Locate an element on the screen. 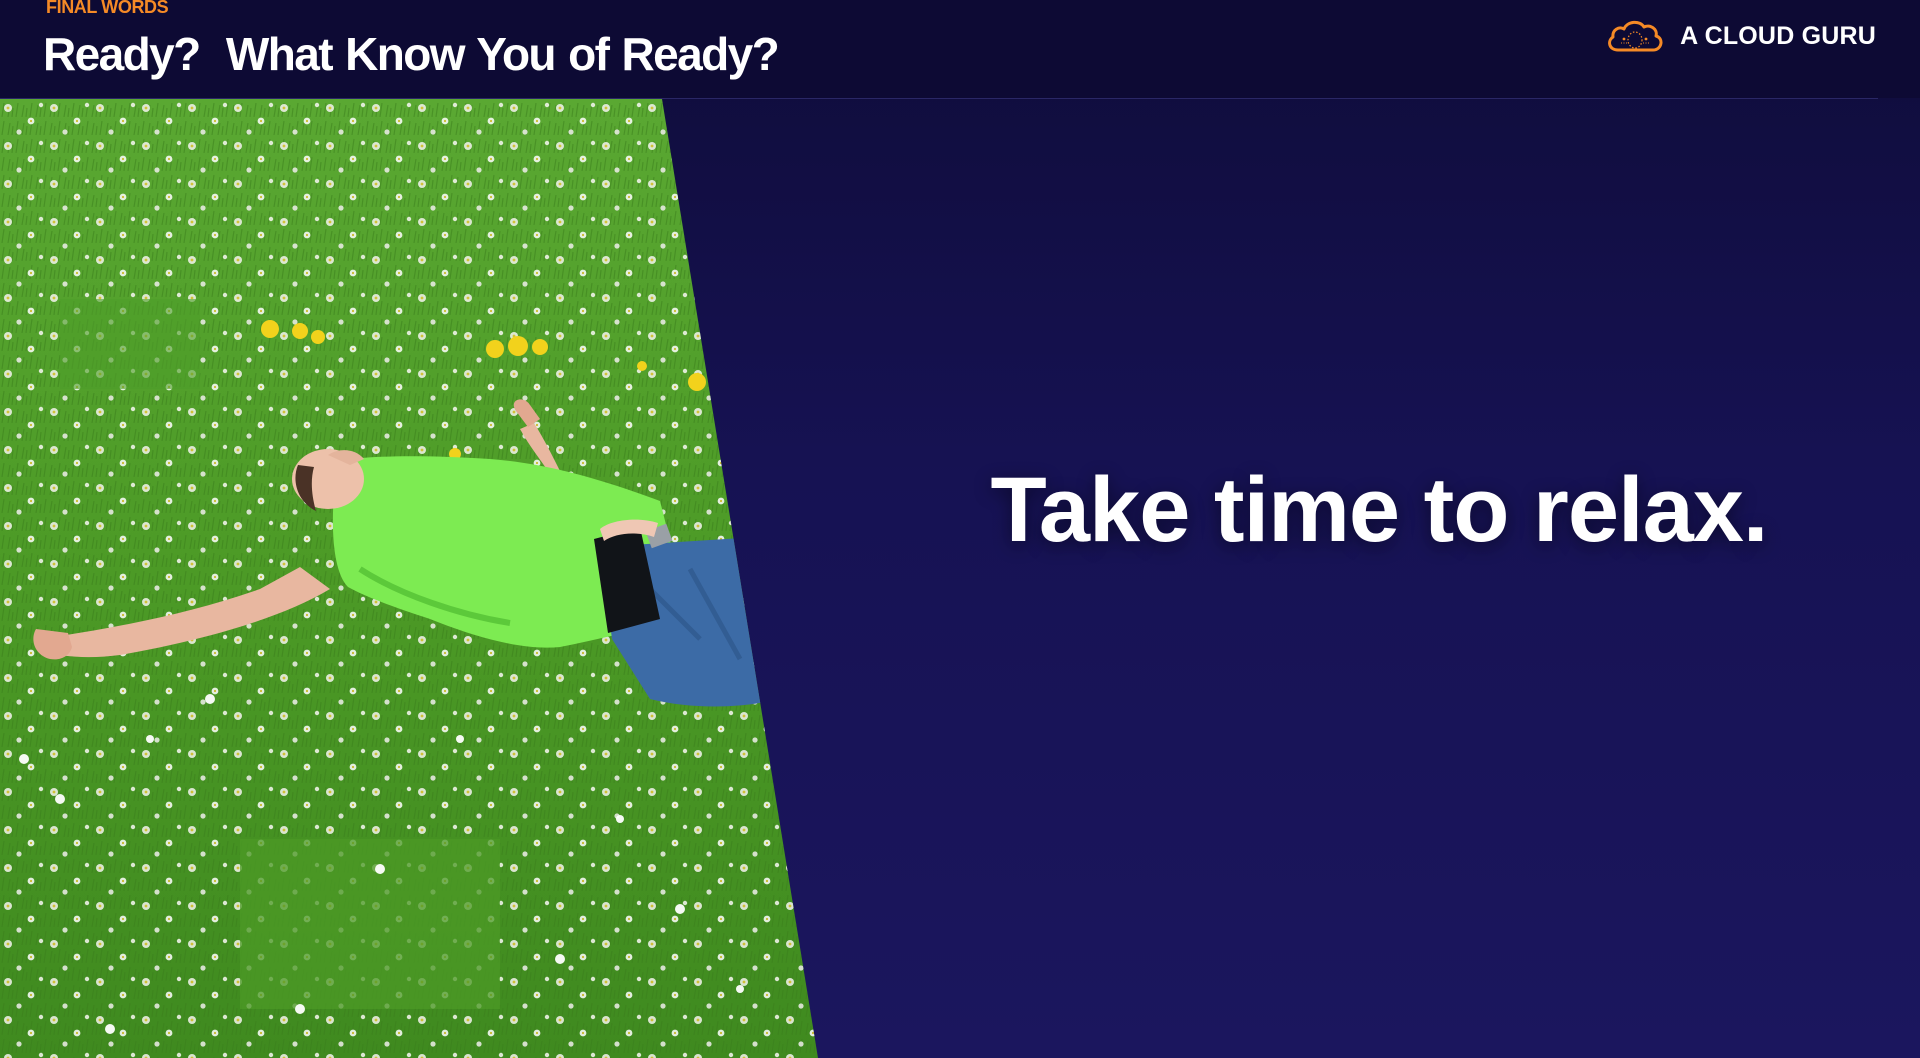  brand: A CLOUD GURU is located at coordinates (1740, 36).